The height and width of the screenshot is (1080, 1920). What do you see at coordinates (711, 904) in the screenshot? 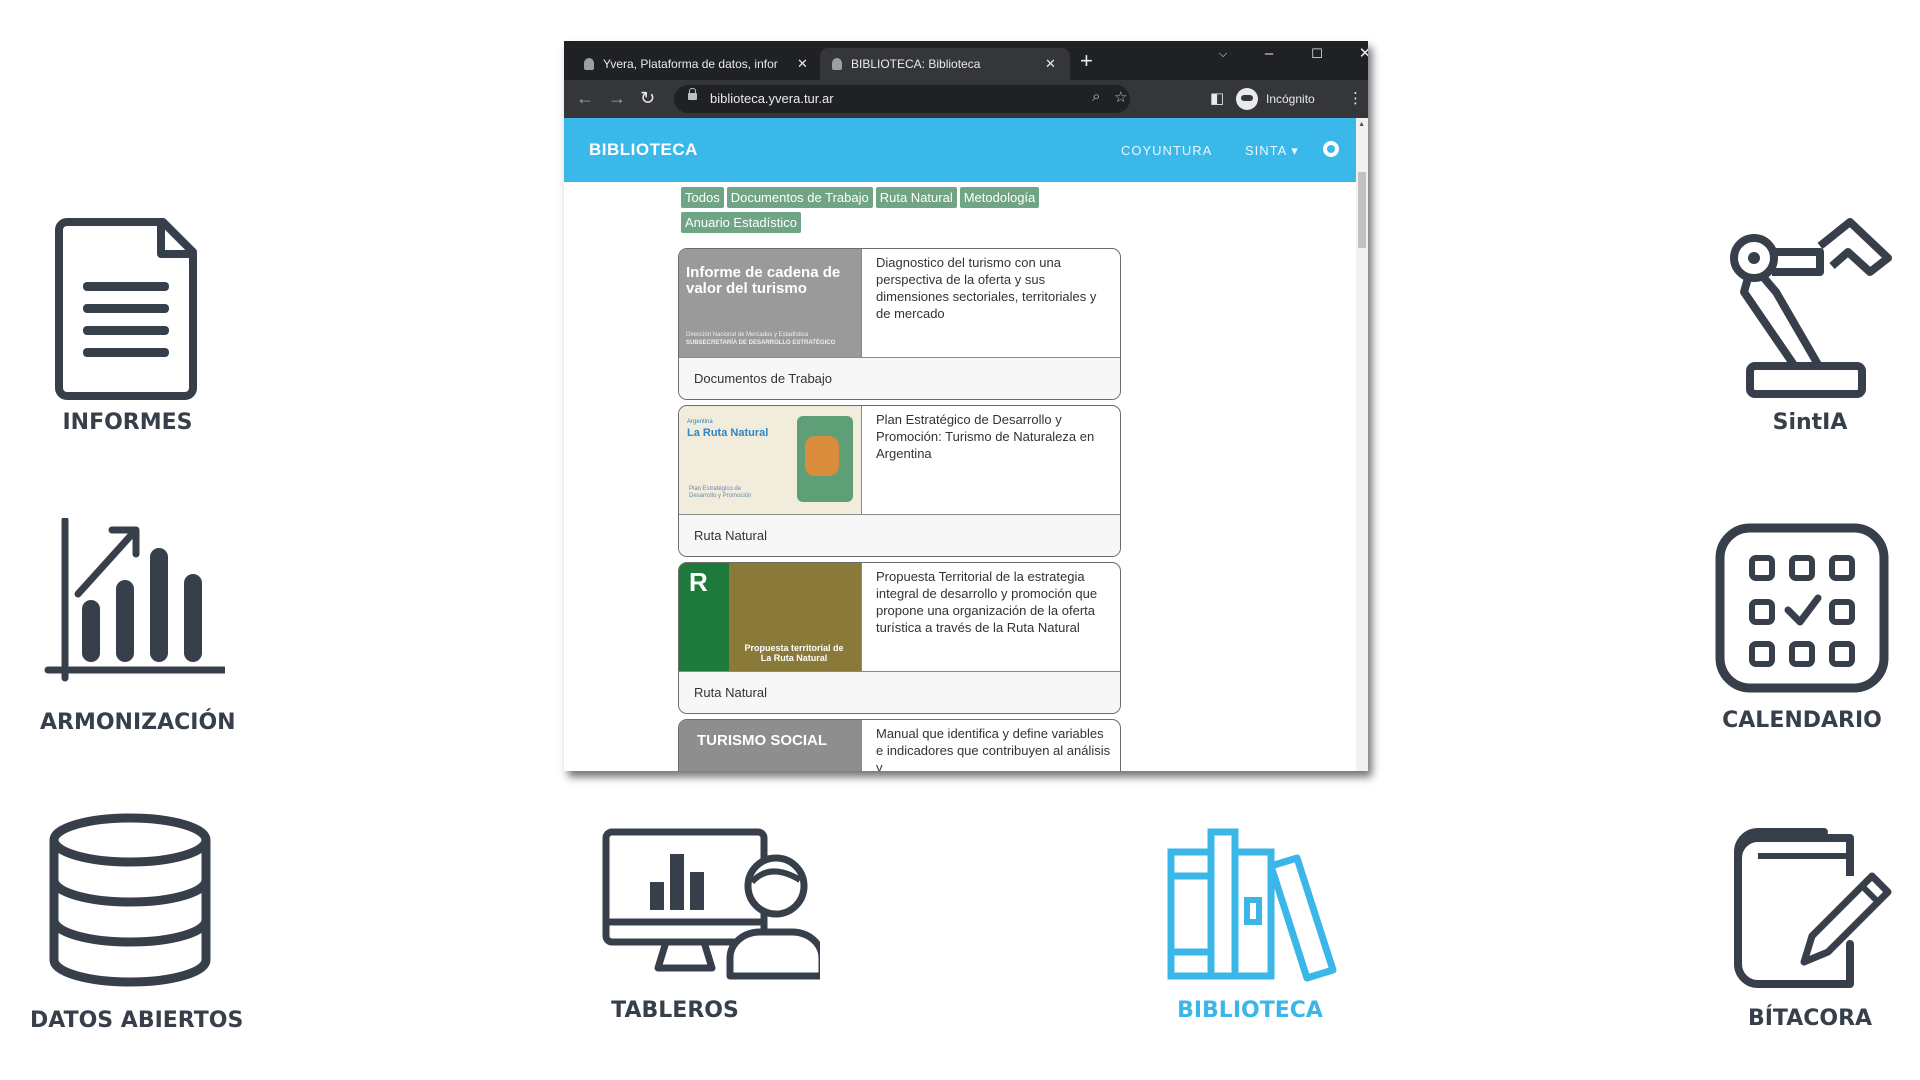
I see `dashboard-monitor-user-icon` at bounding box center [711, 904].